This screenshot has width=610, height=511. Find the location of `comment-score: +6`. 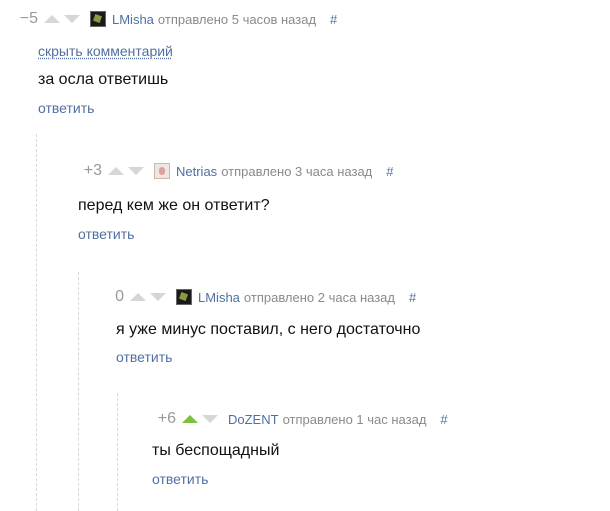

comment-score: +6 is located at coordinates (166, 418).